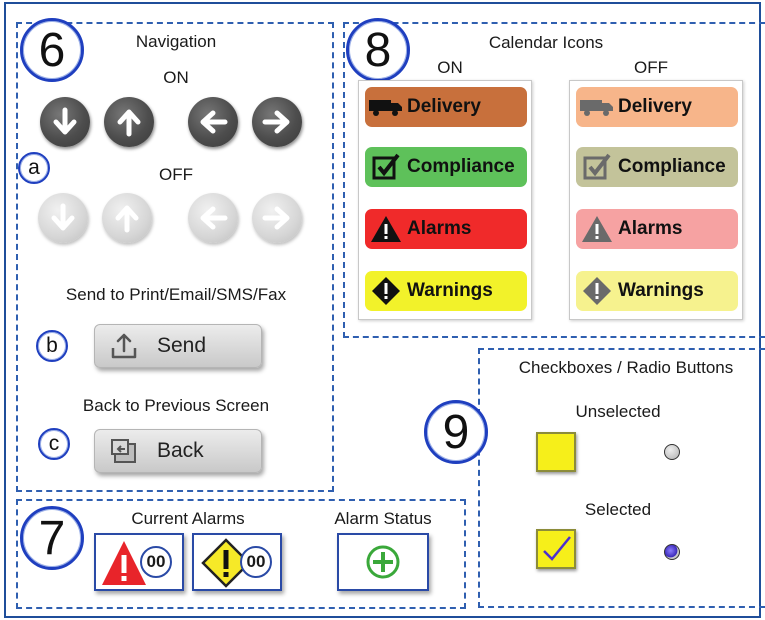 The height and width of the screenshot is (620, 765). Describe the element at coordinates (672, 552) in the screenshot. I see `radio-selected` at that location.